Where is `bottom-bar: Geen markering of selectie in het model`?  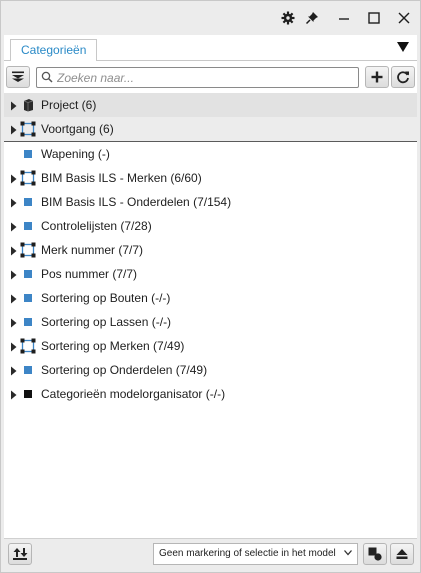 bottom-bar: Geen markering of selectie in het model is located at coordinates (210, 554).